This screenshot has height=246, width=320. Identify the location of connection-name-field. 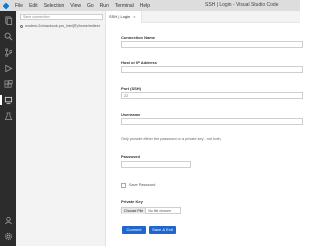
(212, 44).